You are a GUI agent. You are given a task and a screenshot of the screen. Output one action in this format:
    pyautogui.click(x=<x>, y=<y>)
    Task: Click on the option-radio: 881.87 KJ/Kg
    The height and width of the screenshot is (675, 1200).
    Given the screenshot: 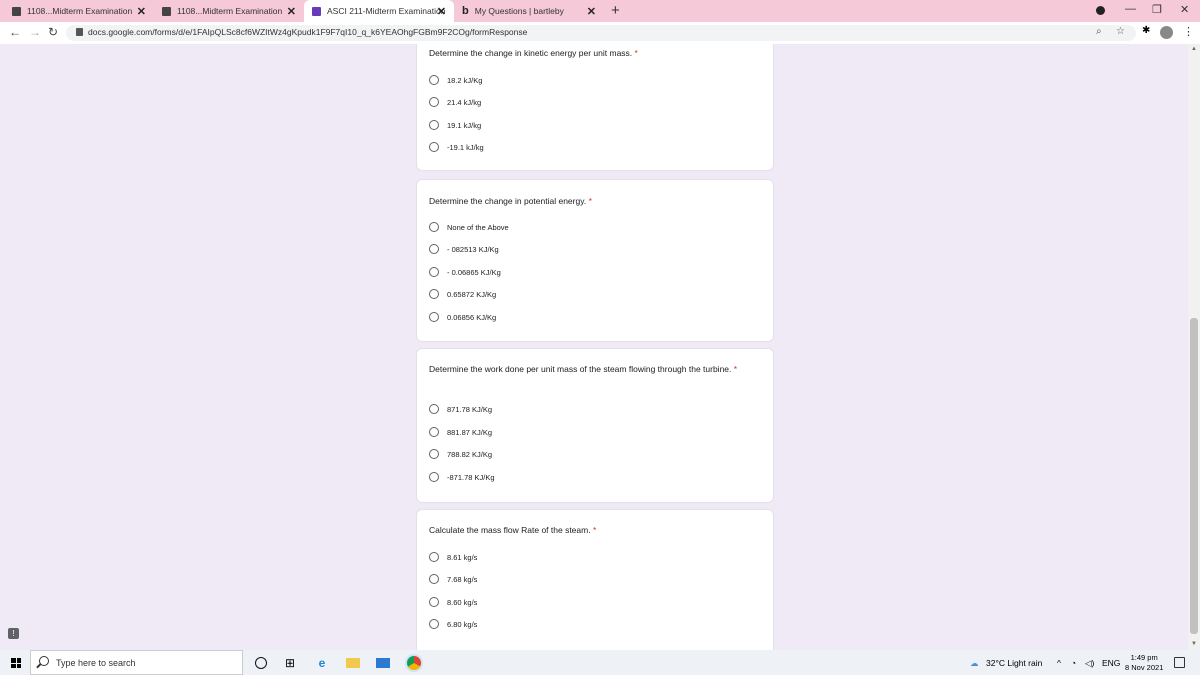 What is the action you would take?
    pyautogui.click(x=460, y=432)
    